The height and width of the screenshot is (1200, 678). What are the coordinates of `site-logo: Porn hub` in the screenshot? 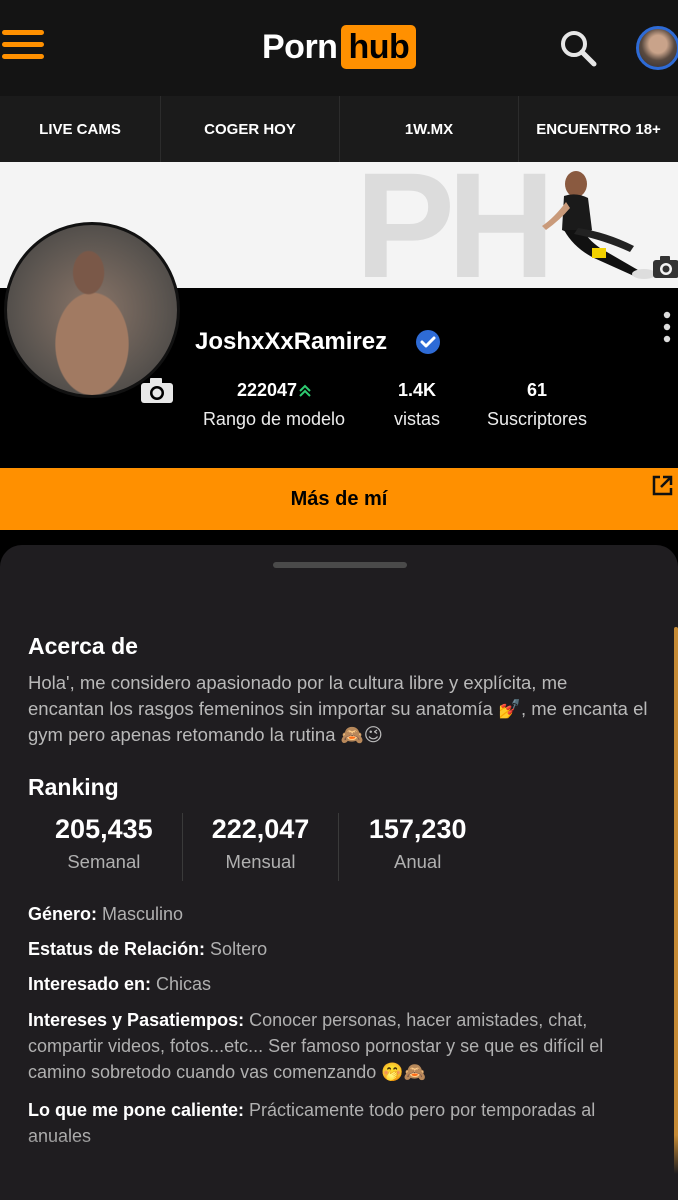 It's located at (339, 47).